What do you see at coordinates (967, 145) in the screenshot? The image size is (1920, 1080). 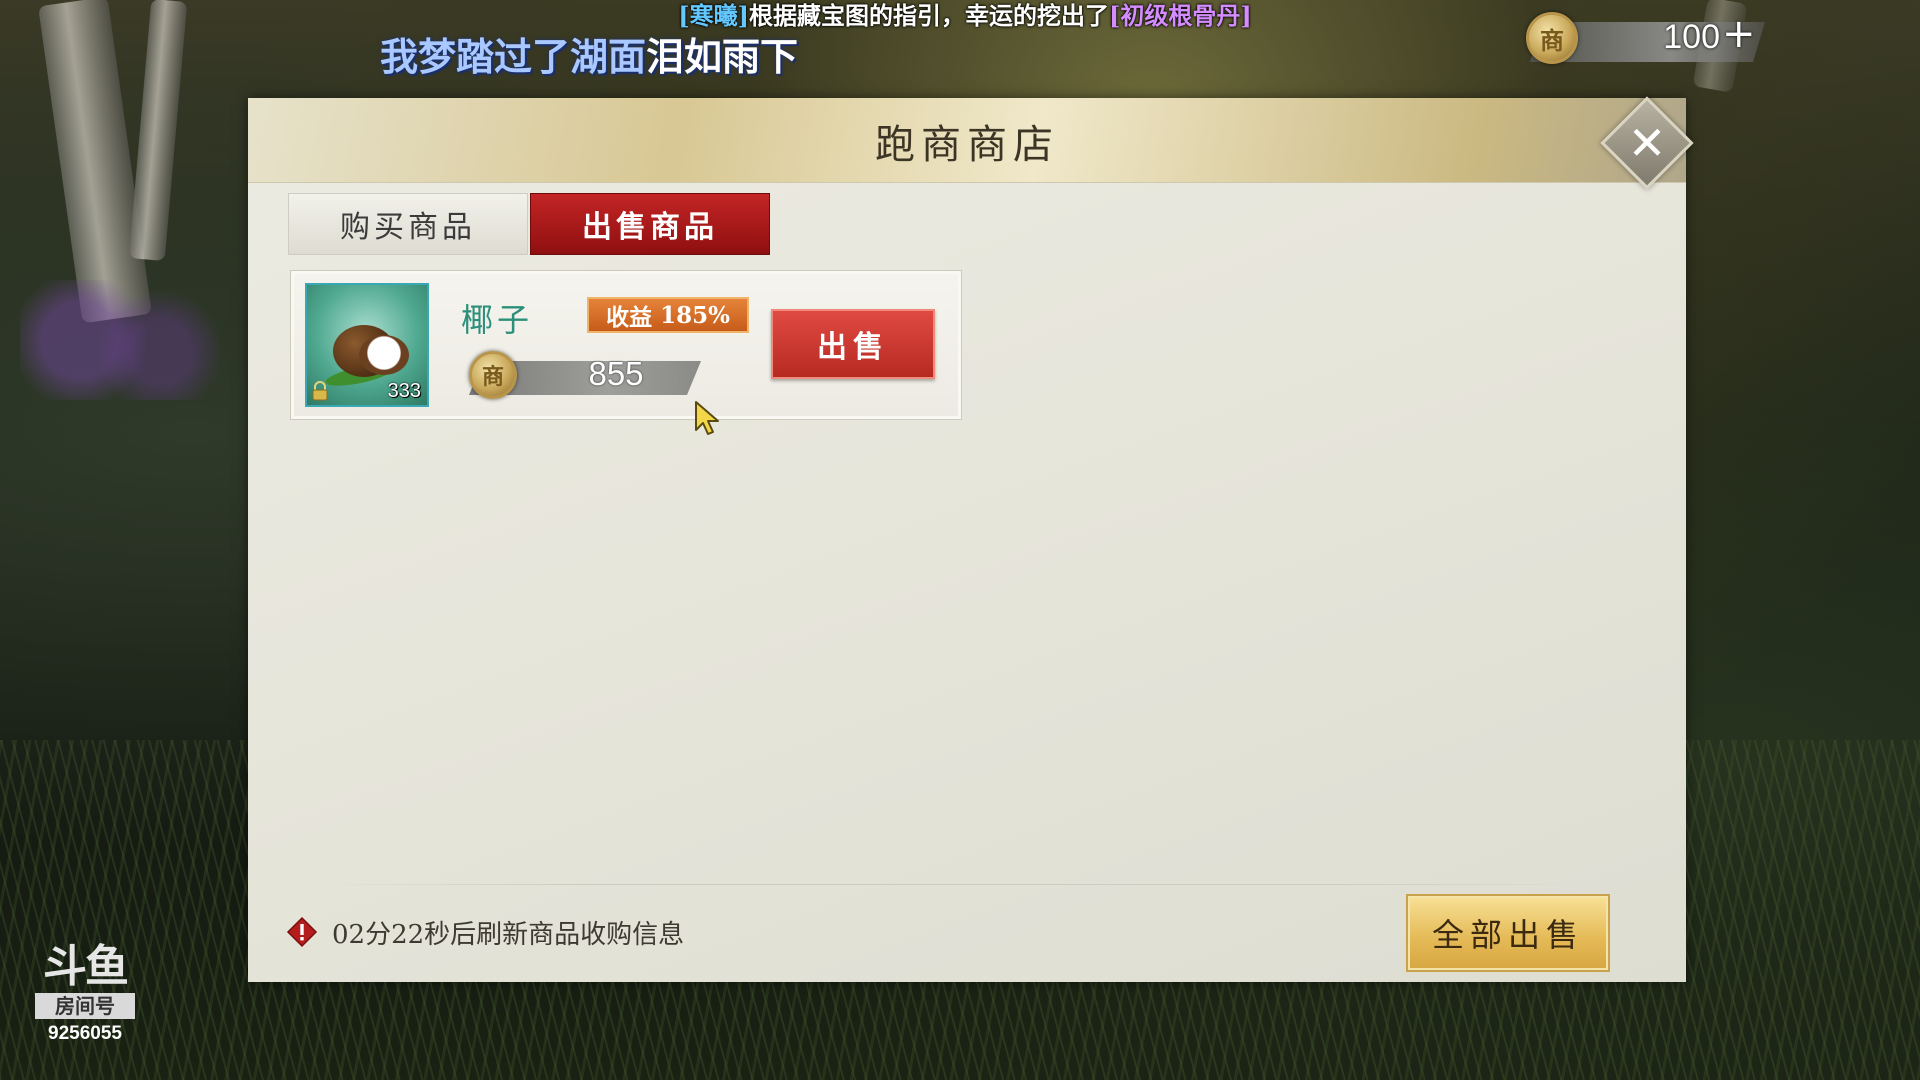 I see `dialog-title: 跑商商店` at bounding box center [967, 145].